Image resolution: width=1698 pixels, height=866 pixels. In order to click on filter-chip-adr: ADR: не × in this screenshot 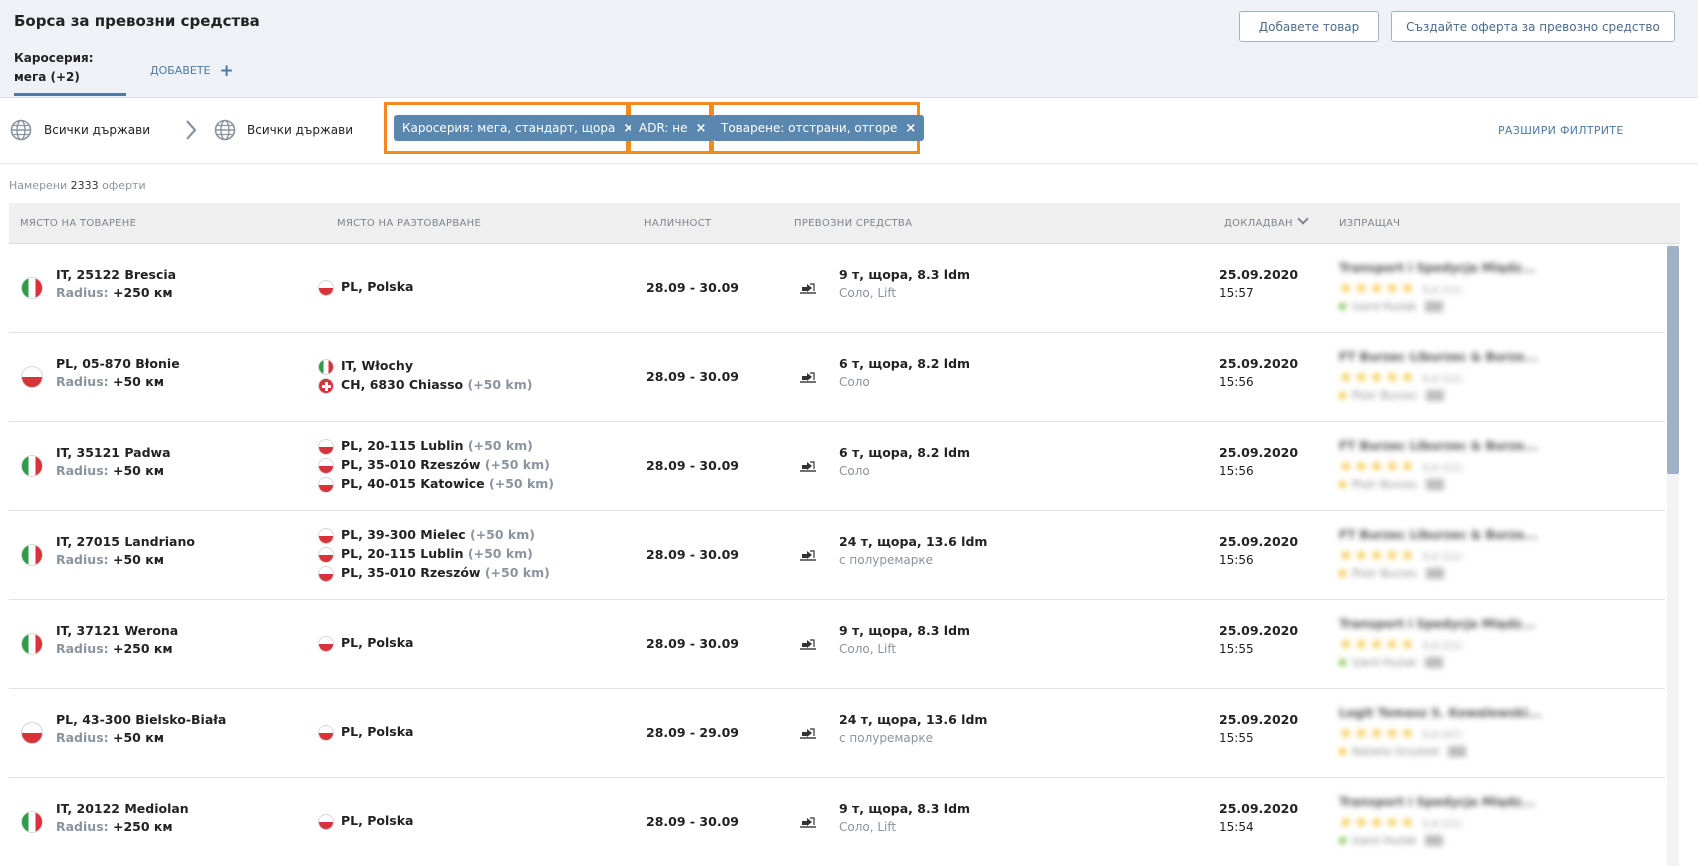, I will do `click(673, 128)`.